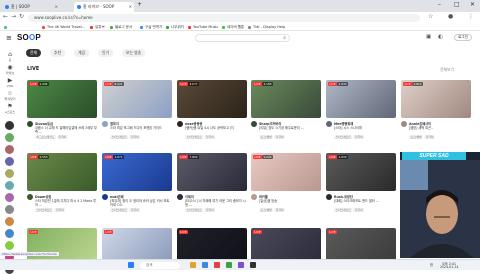  I want to click on maximize-icon: □, so click(457, 4).